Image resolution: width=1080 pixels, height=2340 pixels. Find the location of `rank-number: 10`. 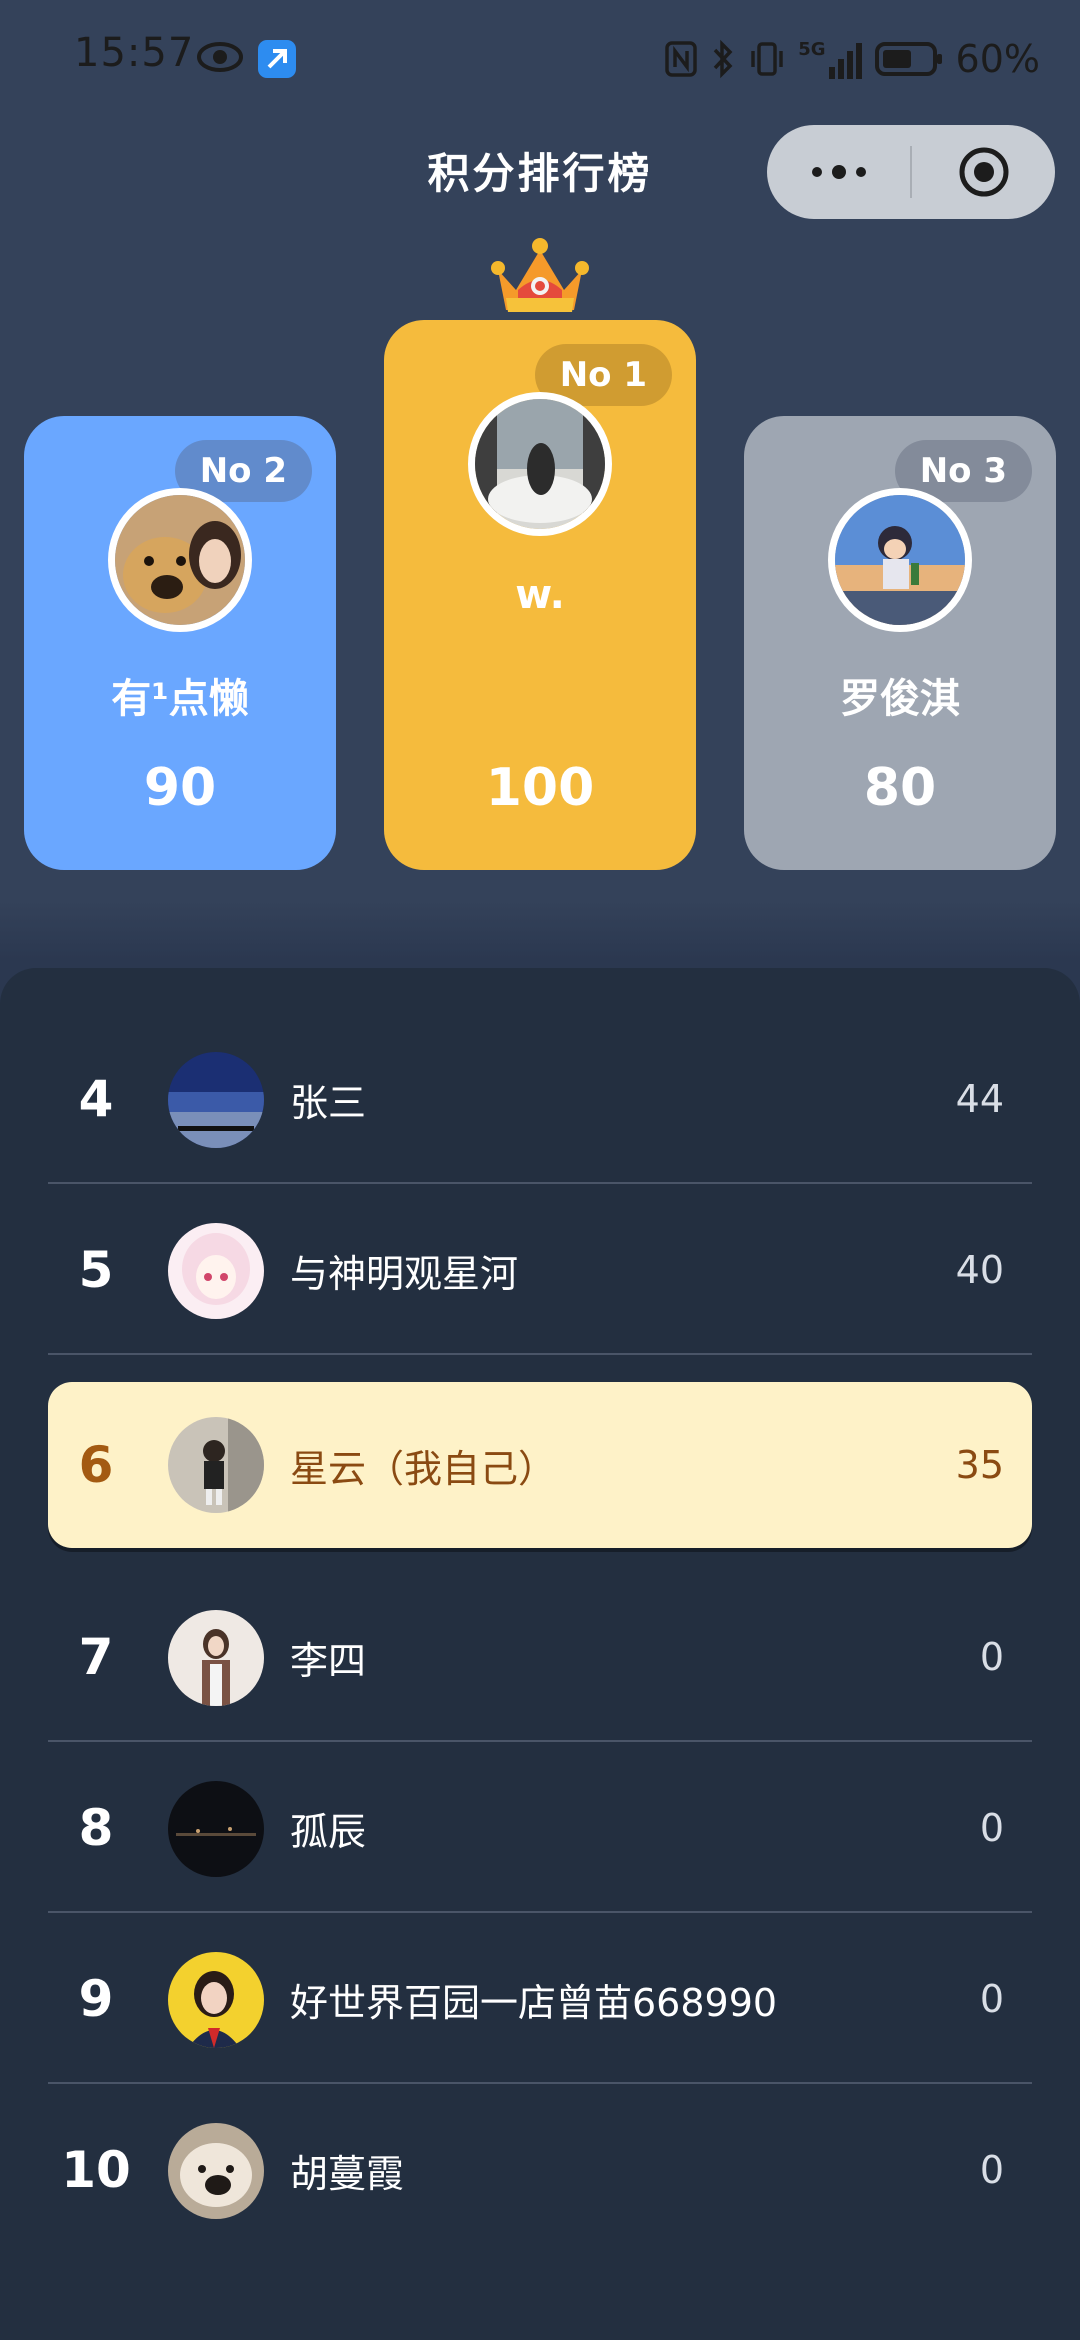

rank-number: 10 is located at coordinates (96, 2170).